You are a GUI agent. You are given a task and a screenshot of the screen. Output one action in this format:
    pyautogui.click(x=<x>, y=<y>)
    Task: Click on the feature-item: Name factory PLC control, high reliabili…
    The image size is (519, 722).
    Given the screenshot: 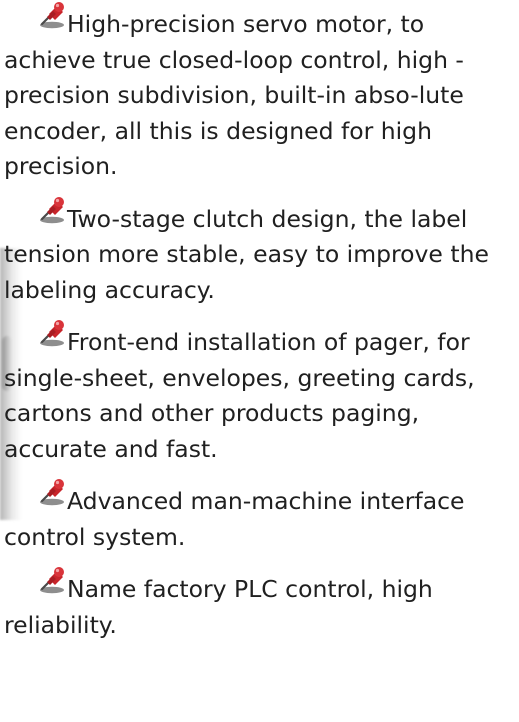 What is the action you would take?
    pyautogui.click(x=259, y=605)
    